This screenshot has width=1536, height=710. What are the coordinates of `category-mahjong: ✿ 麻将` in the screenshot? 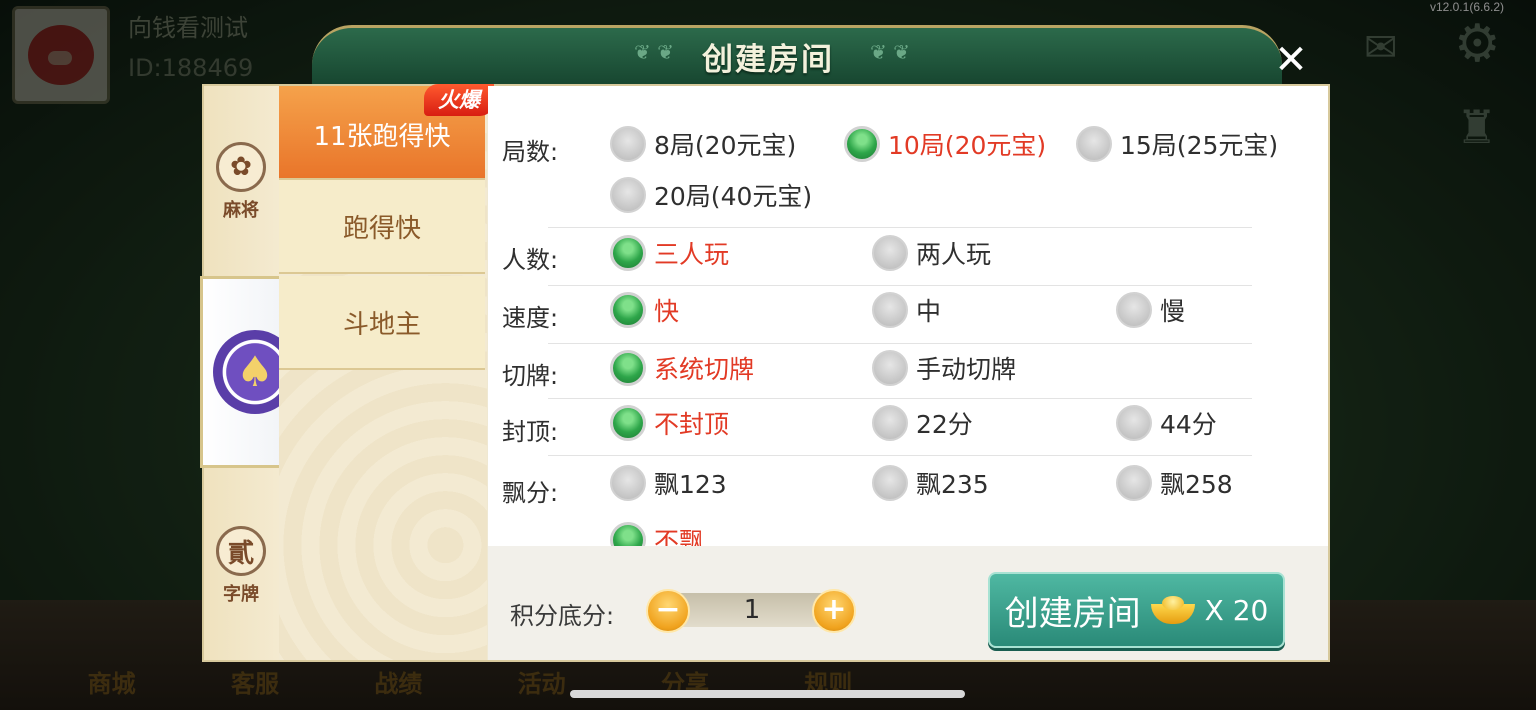 It's located at (241, 182).